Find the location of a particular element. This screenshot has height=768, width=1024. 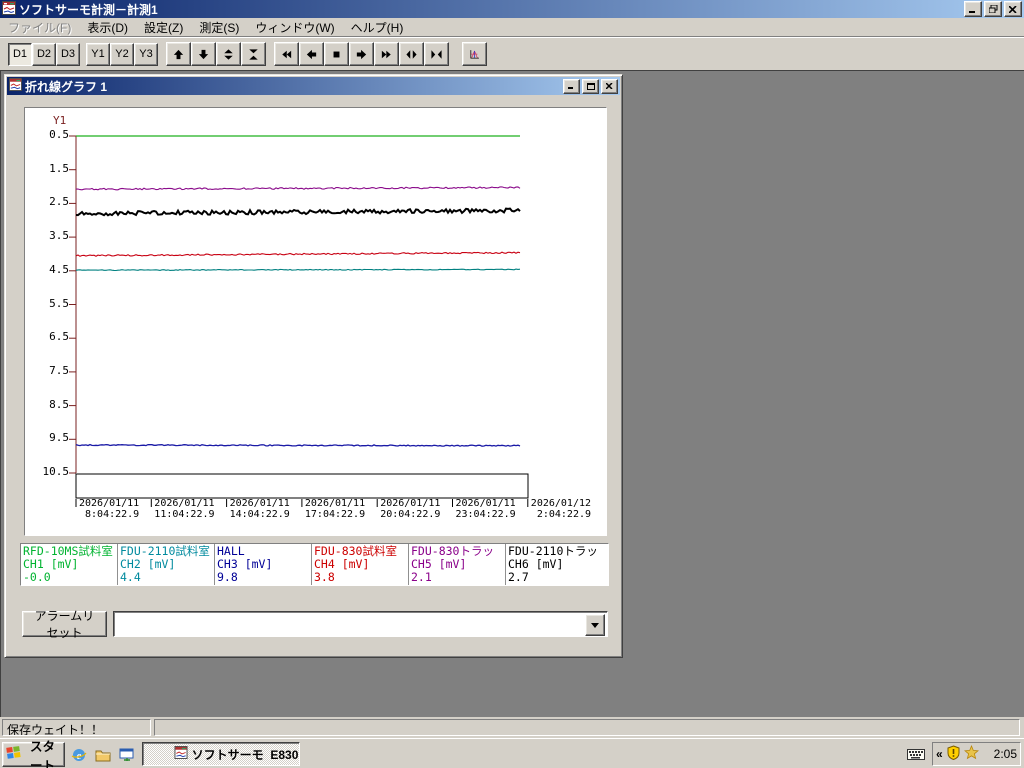

toolbar-button-d1: D1 is located at coordinates (20, 54).